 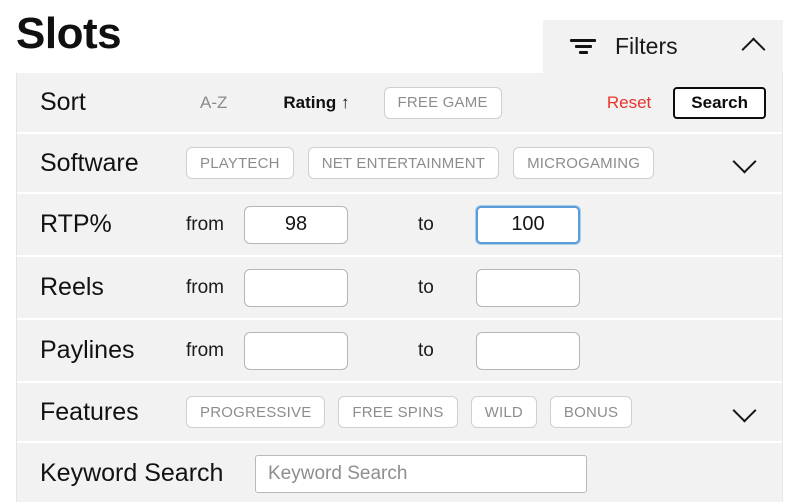 What do you see at coordinates (240, 163) in the screenshot?
I see `software-option-playtech: PLAYTECH` at bounding box center [240, 163].